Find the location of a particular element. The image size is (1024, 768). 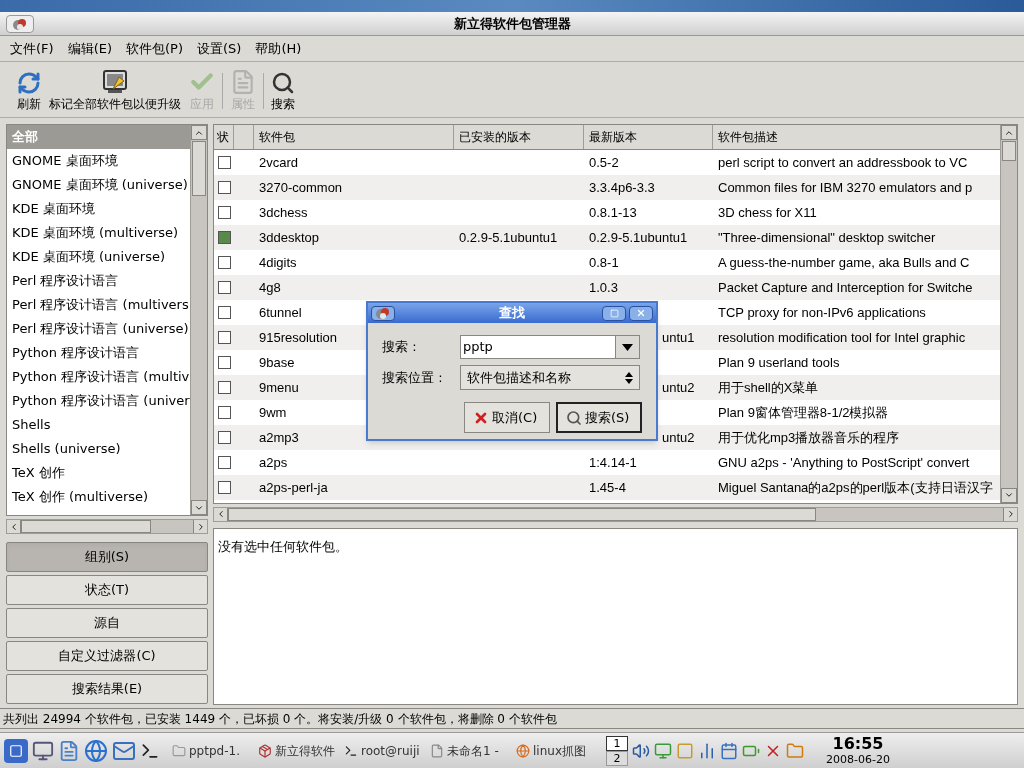

table-cell: Plan 9 userland tools is located at coordinates (779, 362).